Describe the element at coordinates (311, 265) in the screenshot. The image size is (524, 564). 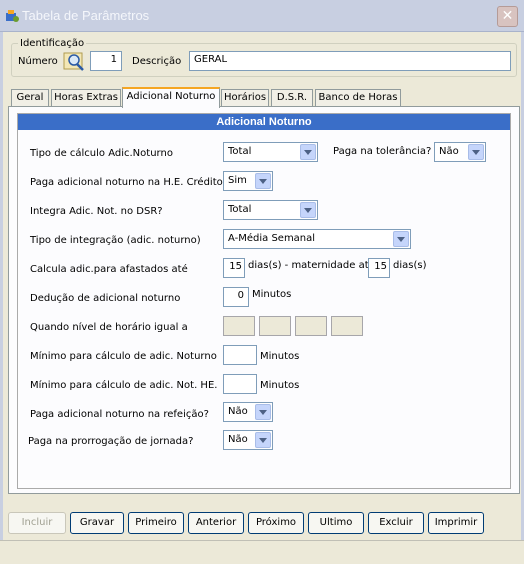
I see `maternidade-label: dias(s) - maternidade até` at that location.